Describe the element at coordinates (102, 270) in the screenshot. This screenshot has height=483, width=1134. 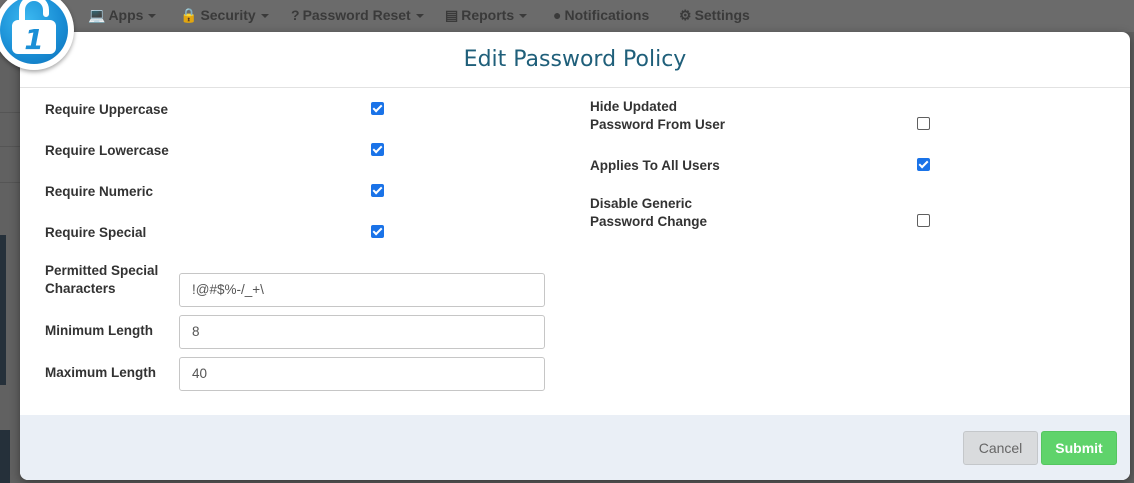
I see `label-line: Permitted Special` at that location.